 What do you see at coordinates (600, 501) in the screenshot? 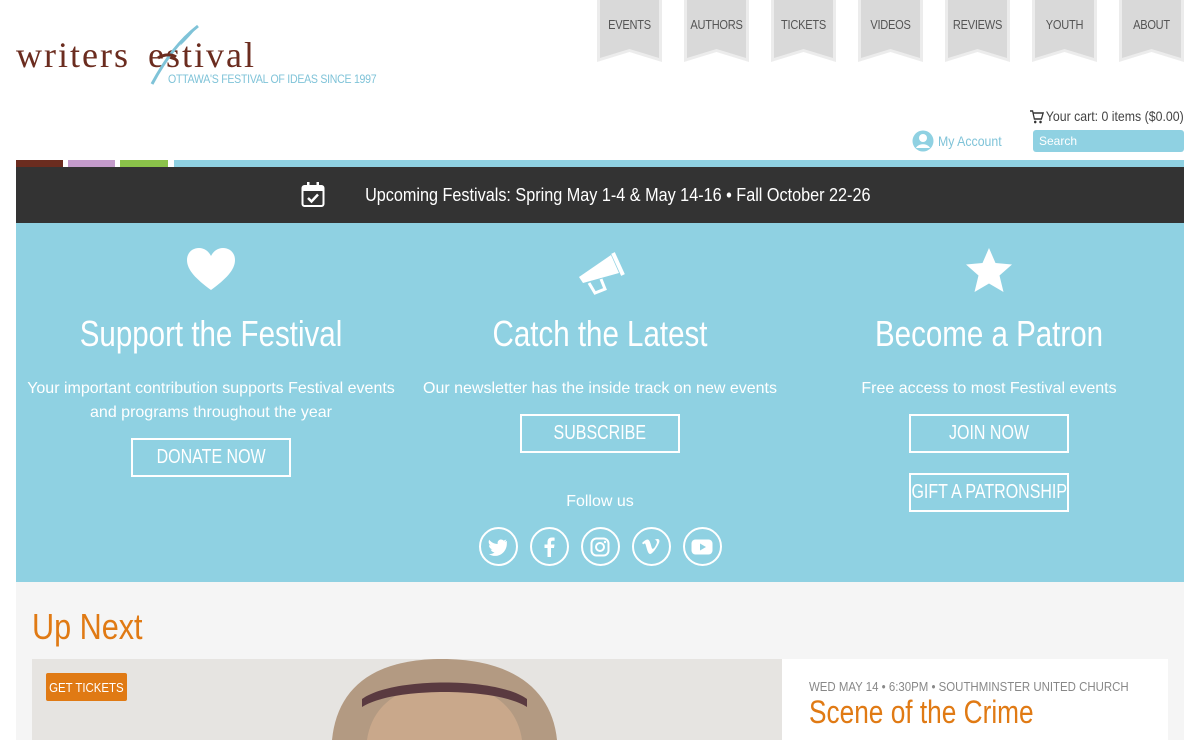
I see `follow-us-label: Follow us` at bounding box center [600, 501].